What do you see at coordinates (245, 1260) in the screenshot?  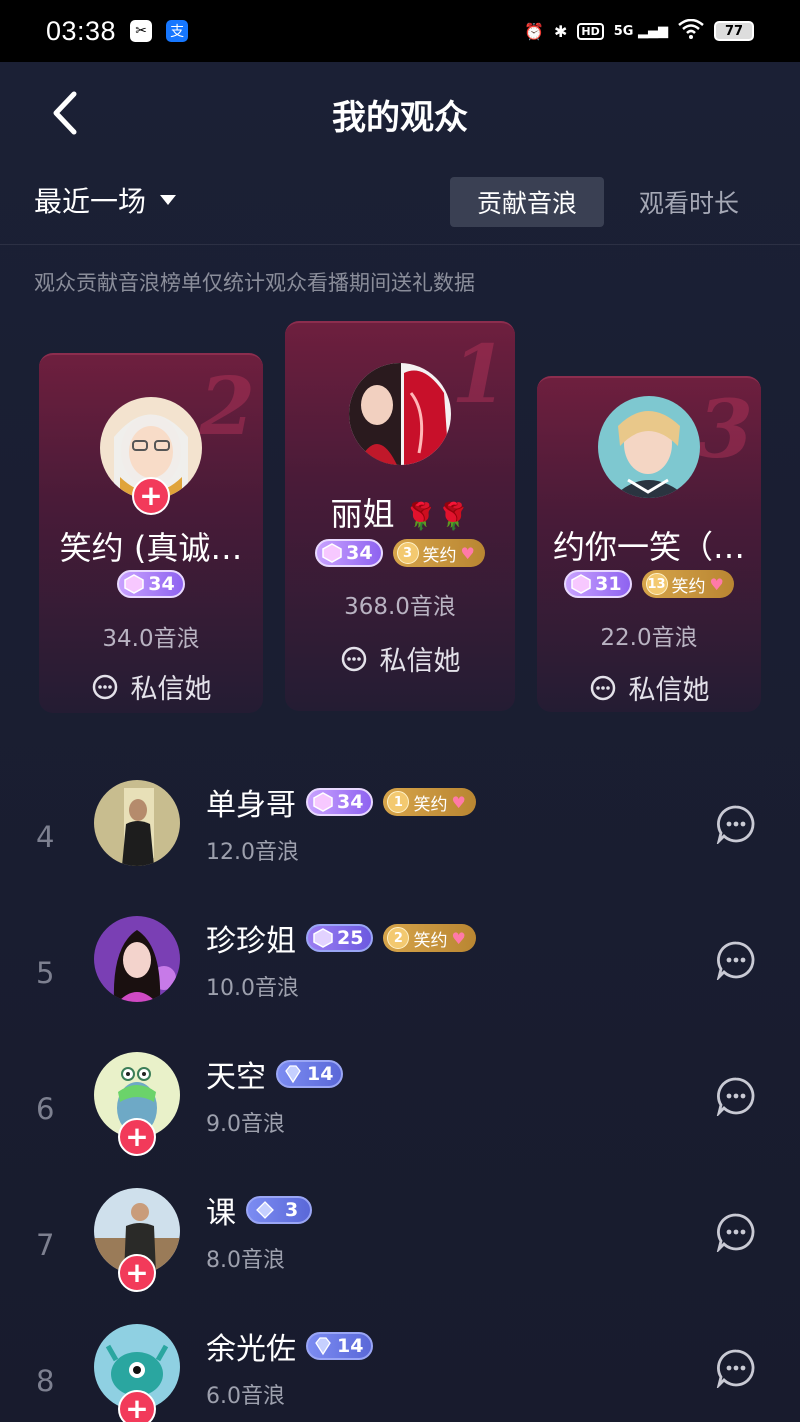 I see `contribution-value: 8.0音浪` at bounding box center [245, 1260].